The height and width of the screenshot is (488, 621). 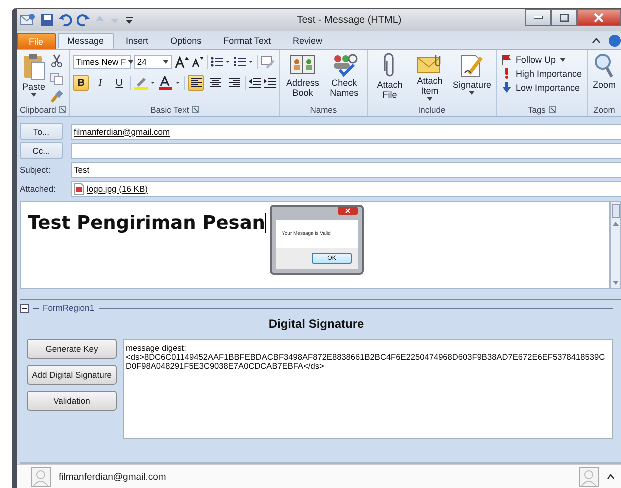 I want to click on window-title: Test - Message (HTML), so click(x=349, y=20).